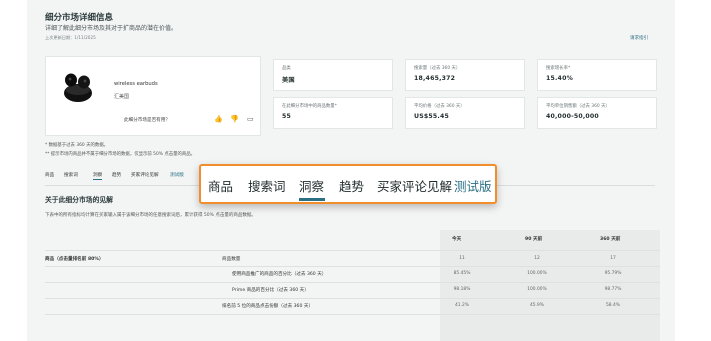 The height and width of the screenshot is (341, 711). What do you see at coordinates (558, 68) in the screenshot?
I see `stat-label: 搜索增长率*` at bounding box center [558, 68].